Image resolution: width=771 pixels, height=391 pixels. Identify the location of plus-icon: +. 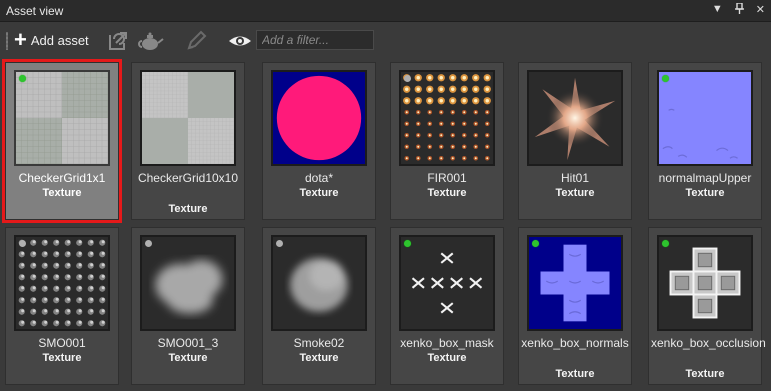
(20, 39).